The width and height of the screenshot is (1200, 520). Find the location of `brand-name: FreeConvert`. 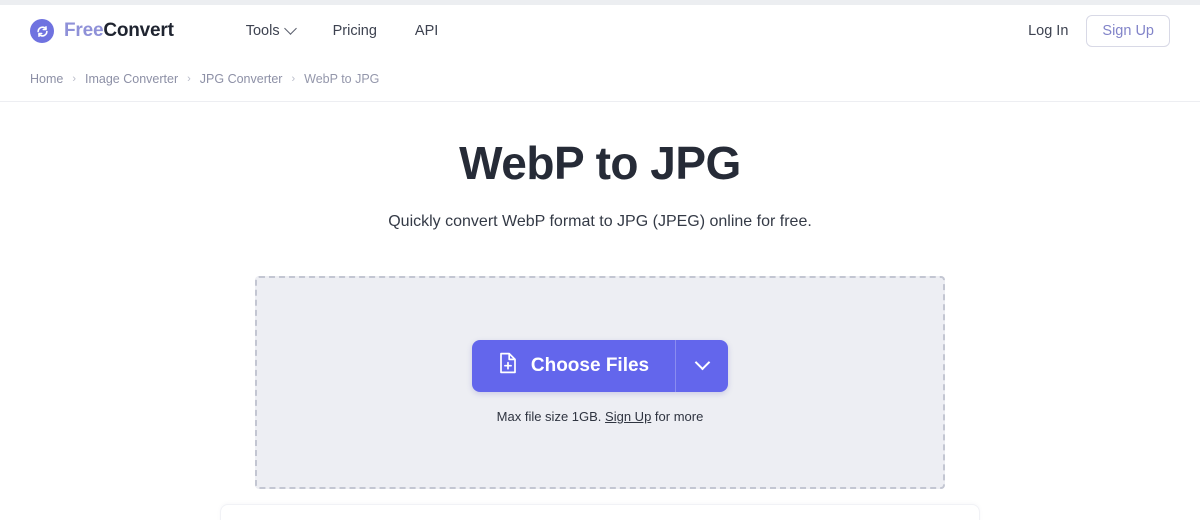

brand-name: FreeConvert is located at coordinates (119, 31).